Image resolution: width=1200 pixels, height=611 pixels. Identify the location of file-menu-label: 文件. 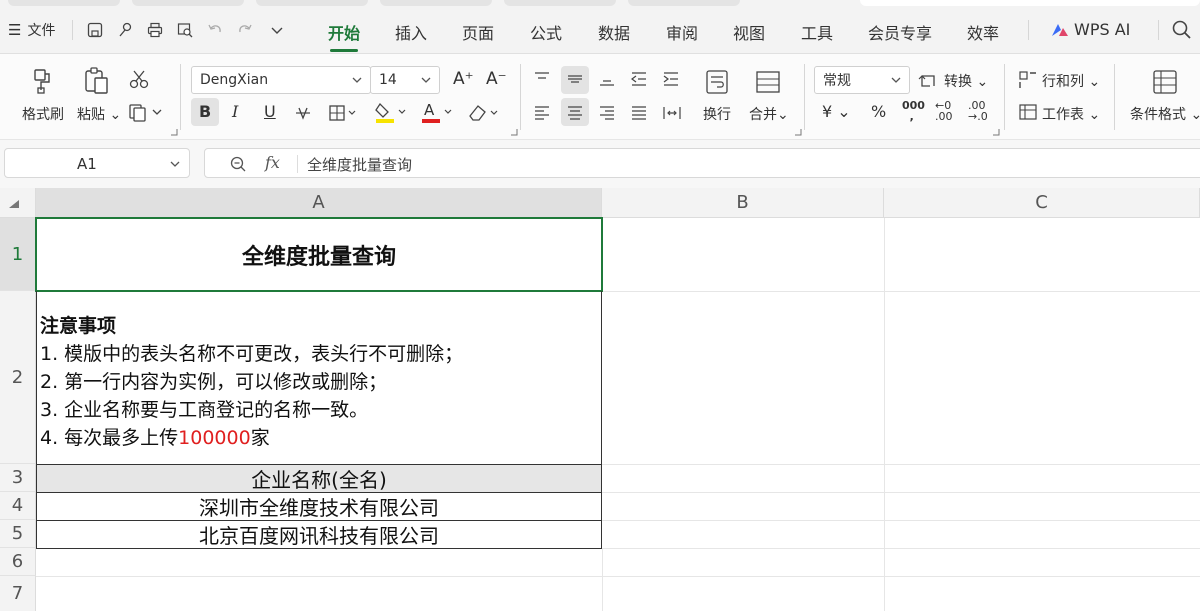
(41, 31).